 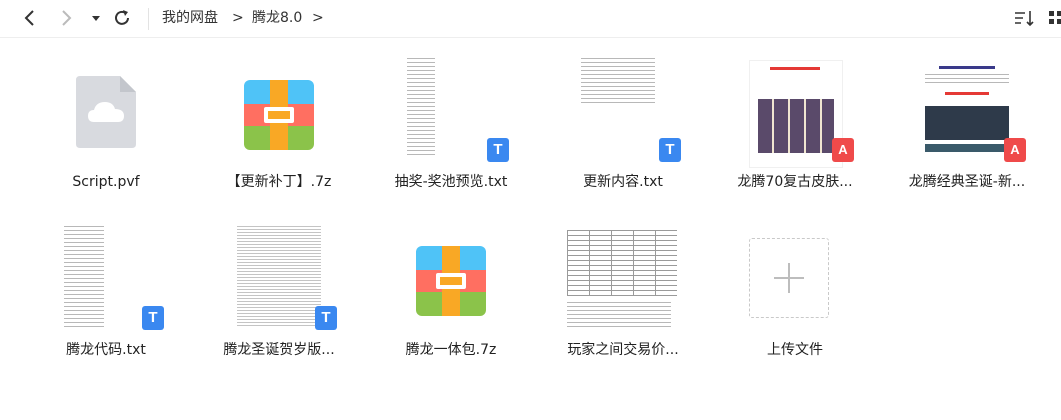 I want to click on grid-icon, so click(x=1053, y=18).